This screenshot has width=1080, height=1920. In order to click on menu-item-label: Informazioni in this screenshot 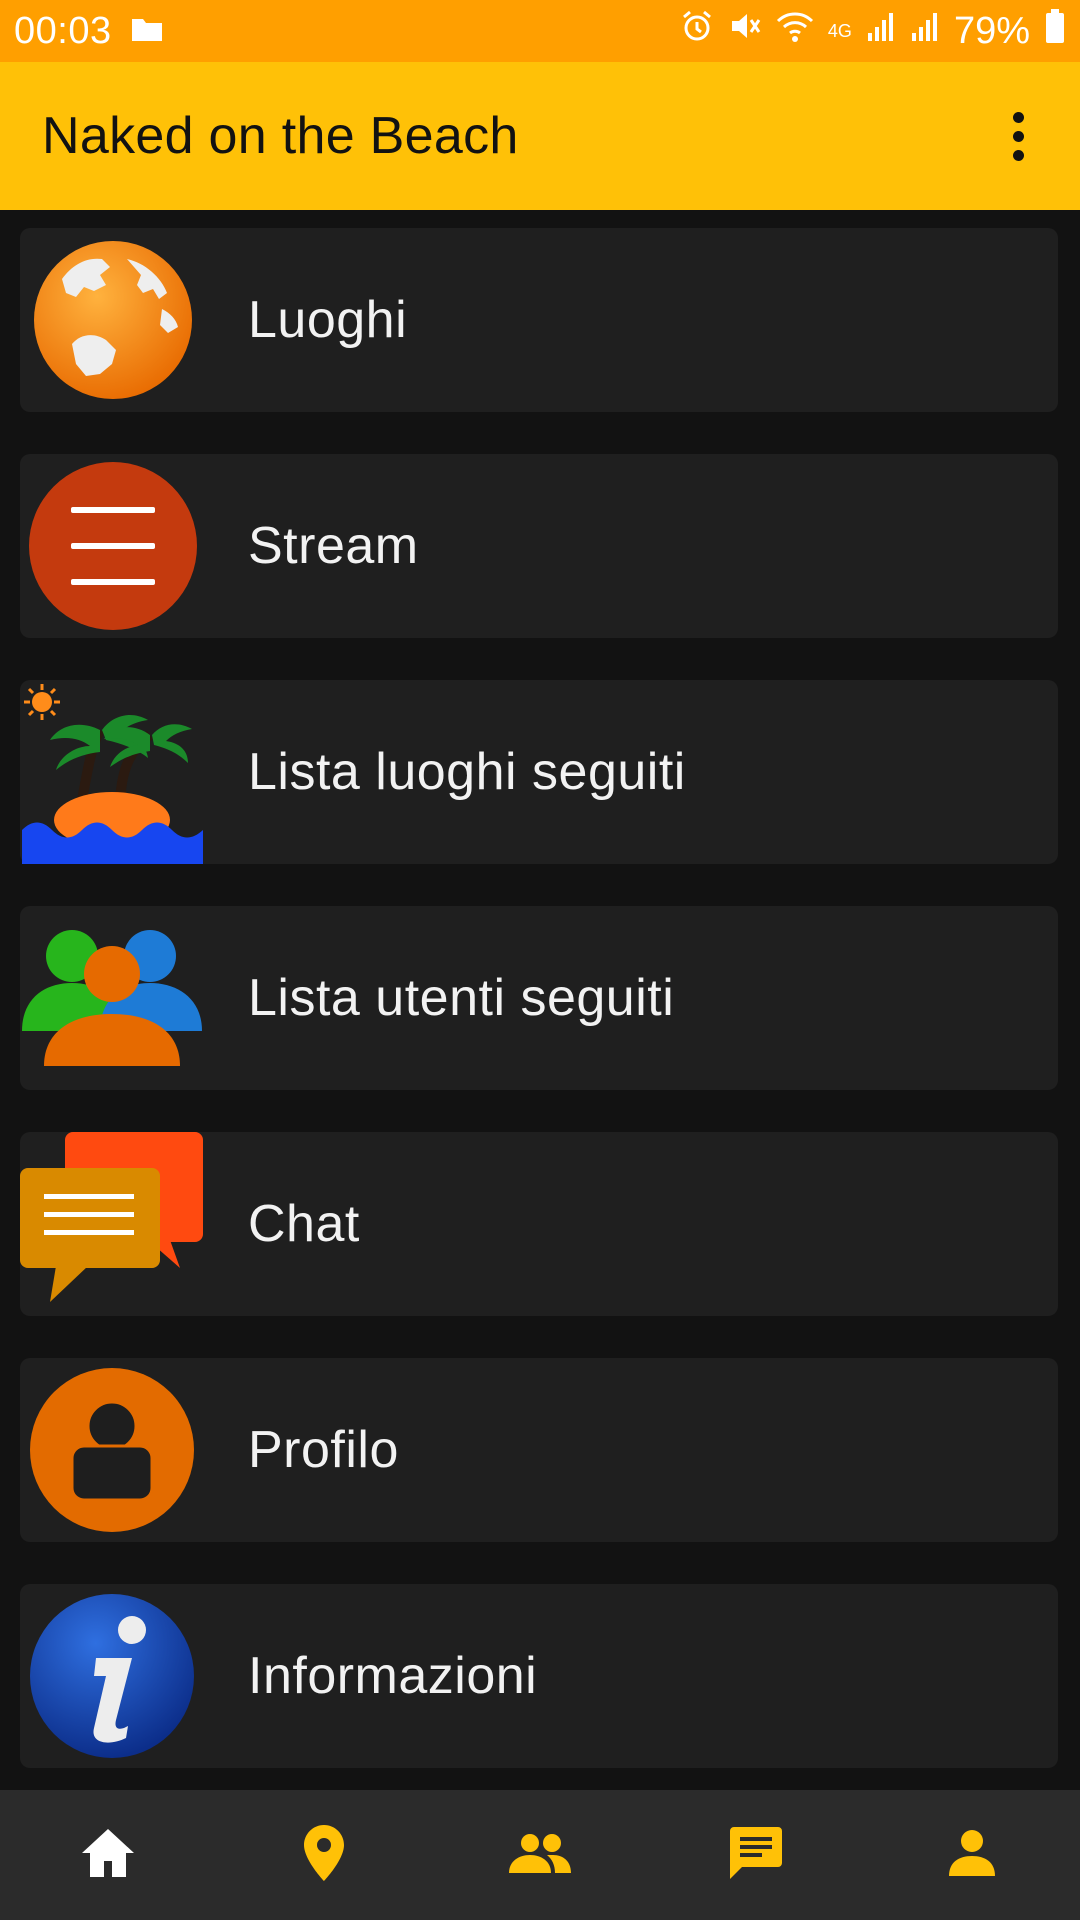, I will do `click(393, 1676)`.